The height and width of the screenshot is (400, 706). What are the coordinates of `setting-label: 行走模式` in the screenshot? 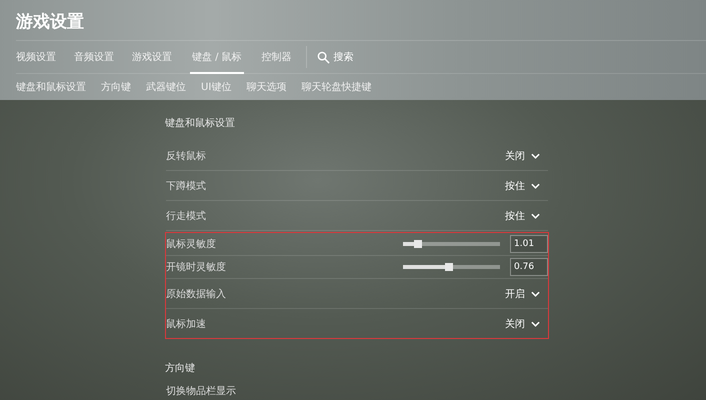 It's located at (186, 216).